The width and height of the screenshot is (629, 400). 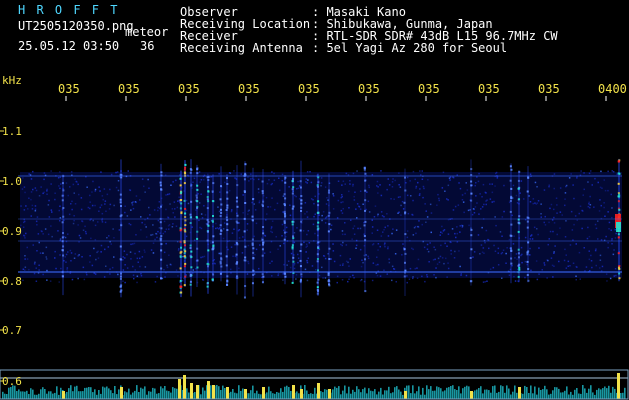 I want to click on y-tick-label: 0.6, so click(x=12, y=381).